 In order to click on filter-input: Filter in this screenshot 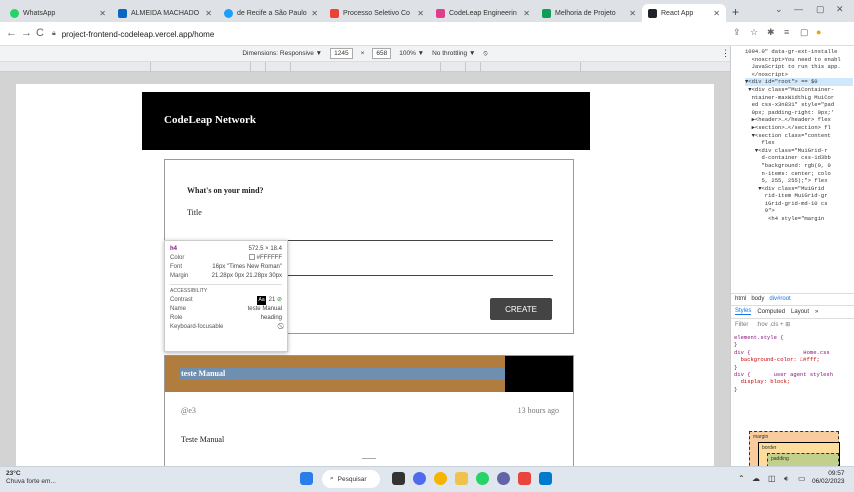, I will do `click(741, 325)`.